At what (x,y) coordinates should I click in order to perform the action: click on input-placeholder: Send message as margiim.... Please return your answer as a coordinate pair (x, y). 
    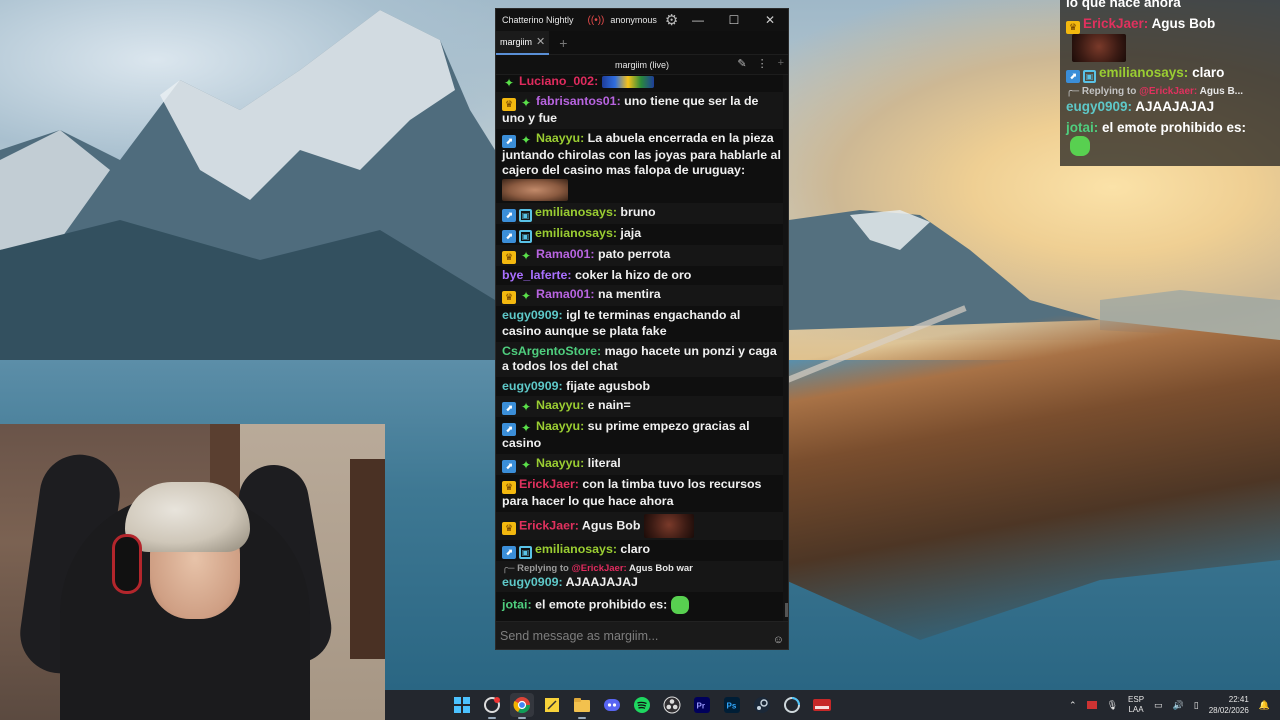
    Looking at the image, I should click on (579, 636).